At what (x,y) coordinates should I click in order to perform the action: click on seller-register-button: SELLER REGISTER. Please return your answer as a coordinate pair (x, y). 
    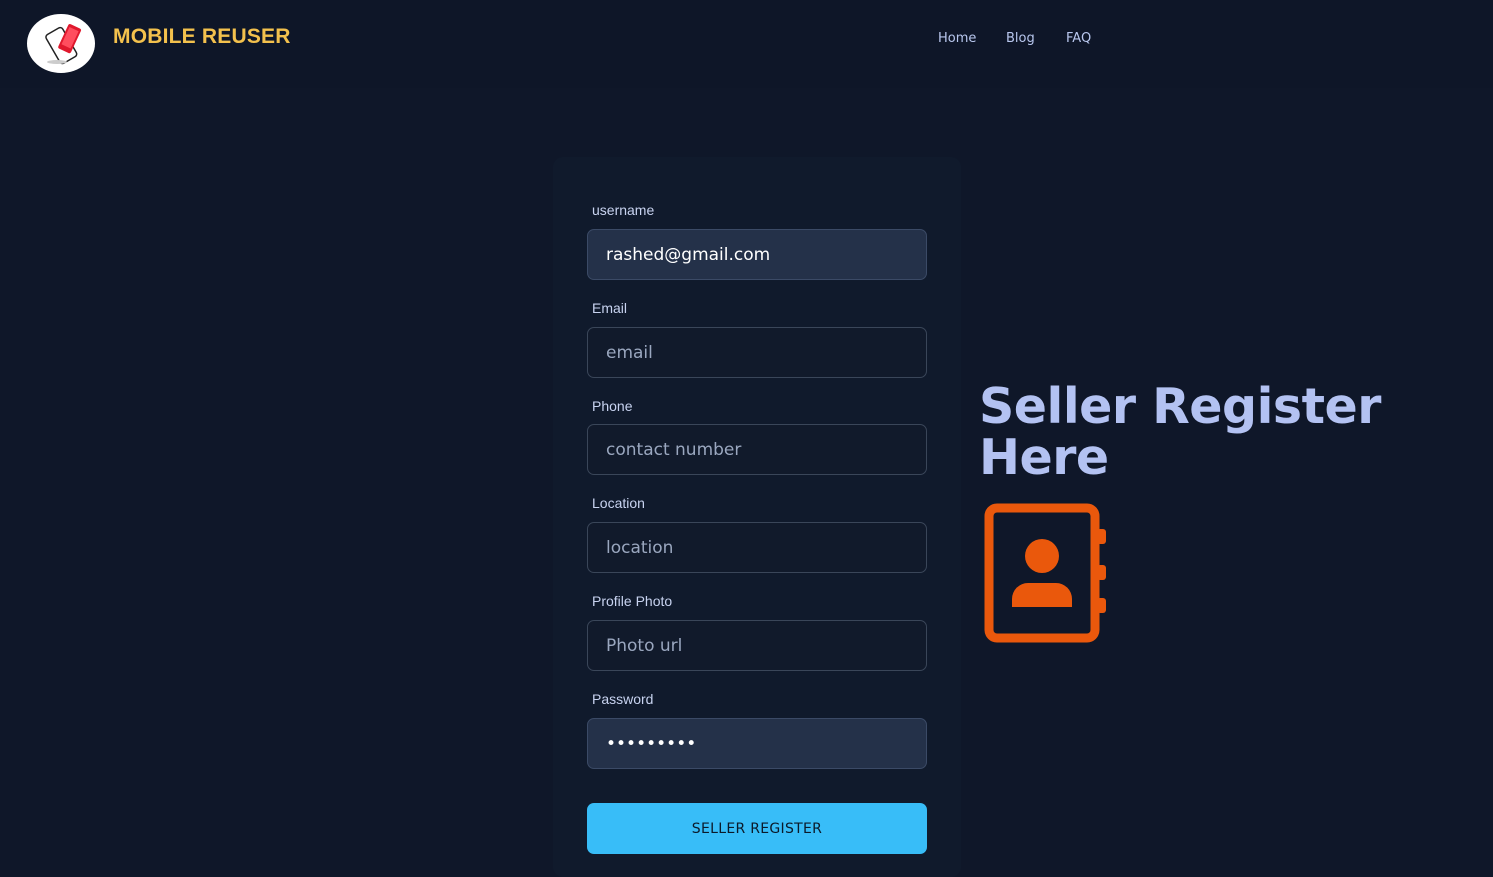
    Looking at the image, I should click on (757, 828).